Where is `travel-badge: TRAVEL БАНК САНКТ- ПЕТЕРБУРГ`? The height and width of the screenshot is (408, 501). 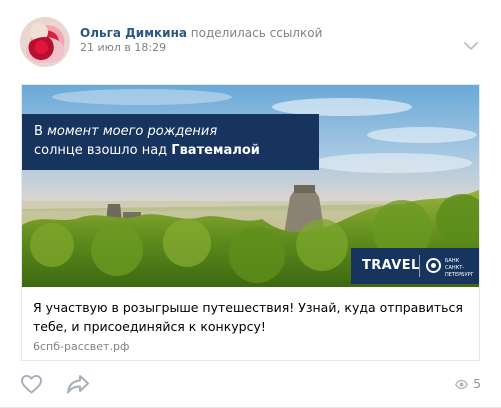 travel-badge: TRAVEL БАНК САНКТ- ПЕТЕРБУРГ is located at coordinates (415, 266).